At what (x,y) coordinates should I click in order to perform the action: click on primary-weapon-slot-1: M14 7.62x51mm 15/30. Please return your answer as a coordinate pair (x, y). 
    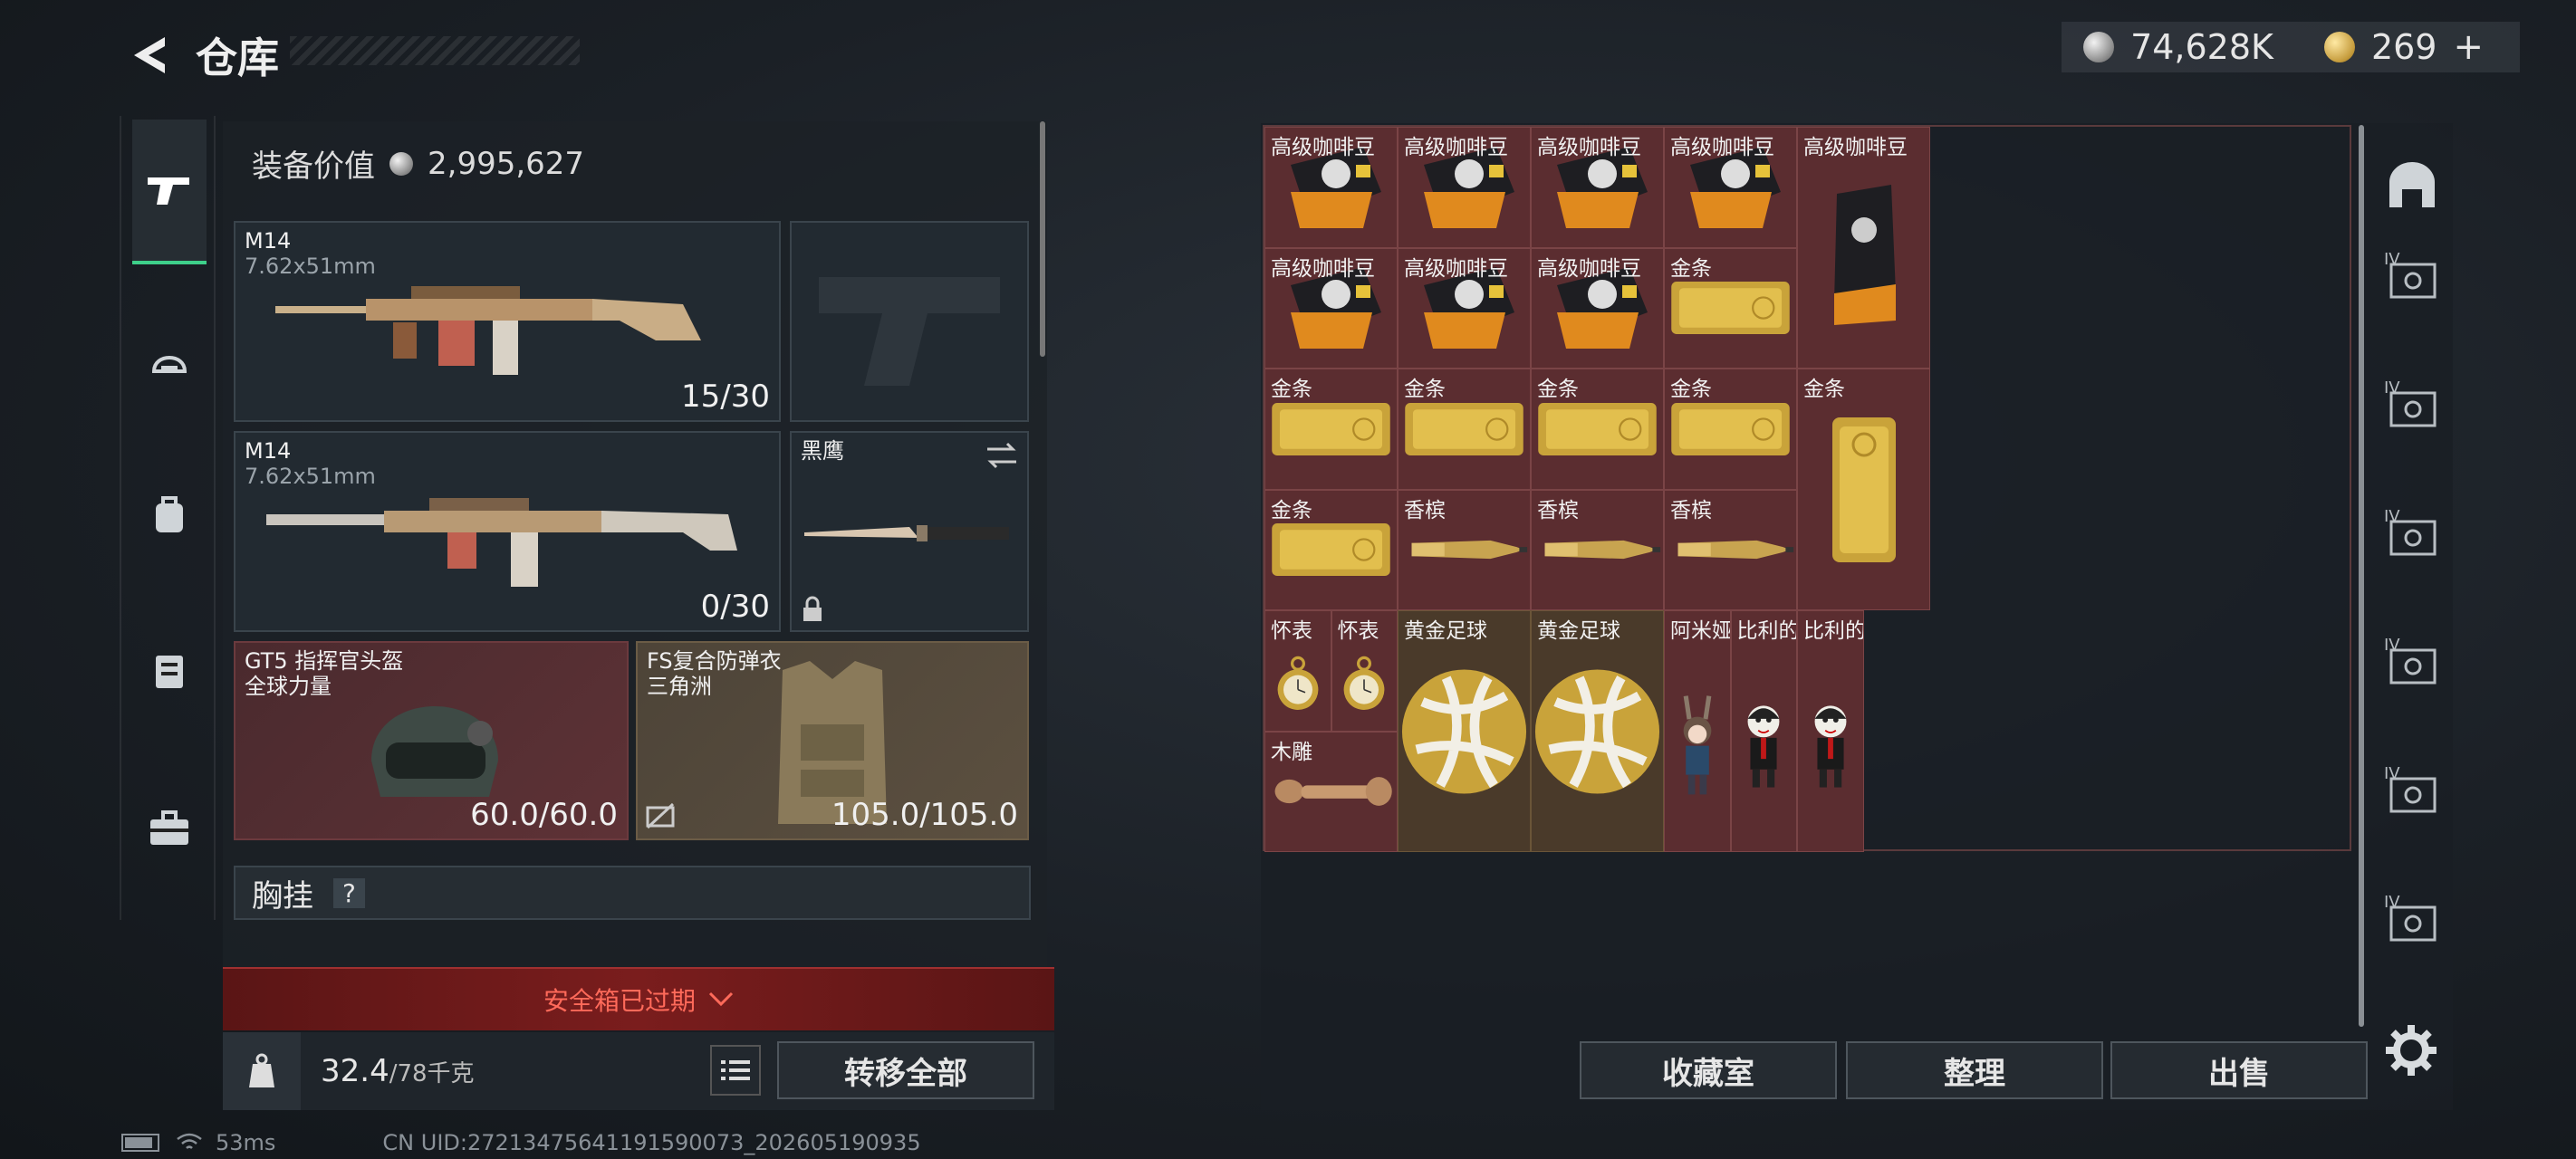
    Looking at the image, I should click on (507, 321).